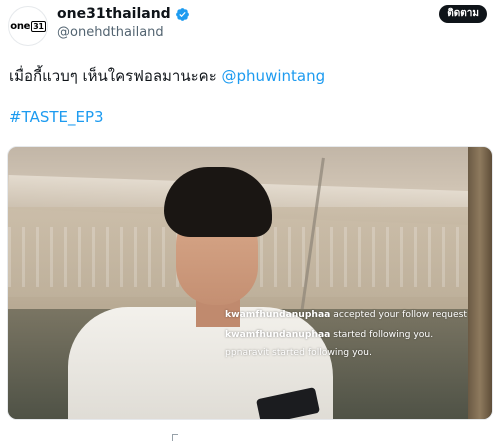 The image size is (500, 441). Describe the element at coordinates (274, 76) in the screenshot. I see `mention-link: @phuwintang` at that location.